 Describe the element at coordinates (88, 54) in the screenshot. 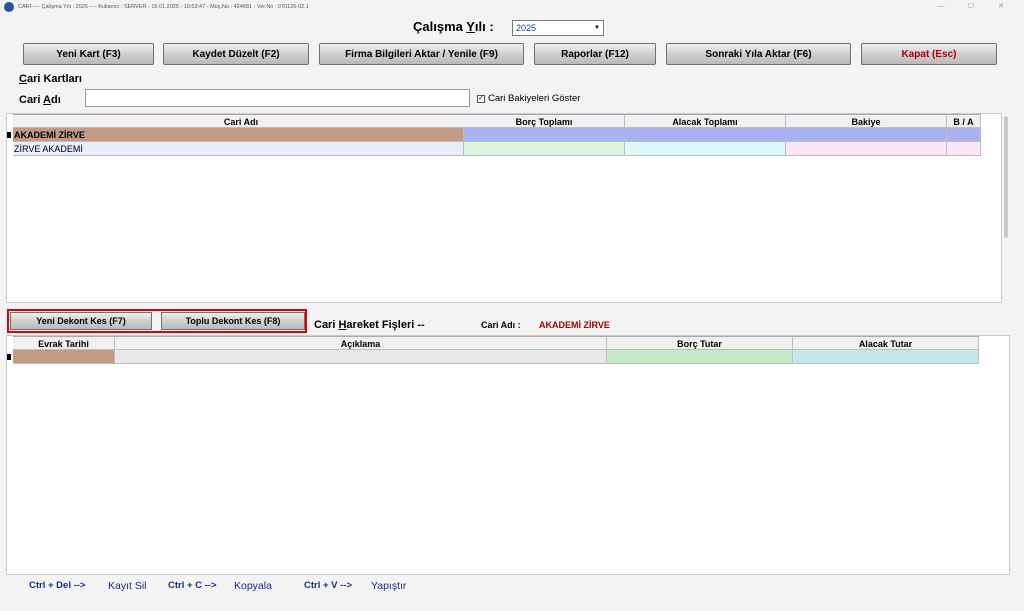

I see `new-card-button: Yeni Kart (F3)` at that location.